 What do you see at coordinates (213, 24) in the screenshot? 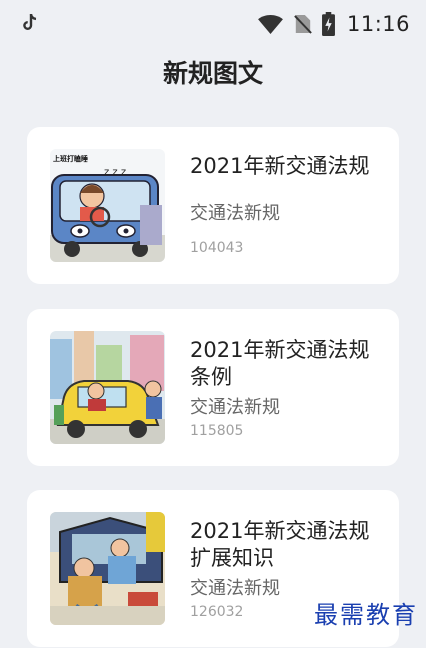
I see `status-bar: 11:16` at bounding box center [213, 24].